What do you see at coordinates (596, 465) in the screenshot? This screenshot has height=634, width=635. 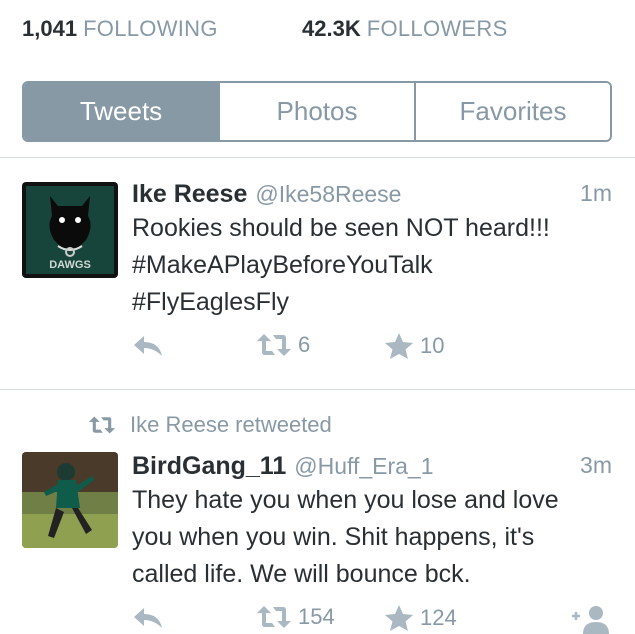 I see `tweet-time: 3m` at bounding box center [596, 465].